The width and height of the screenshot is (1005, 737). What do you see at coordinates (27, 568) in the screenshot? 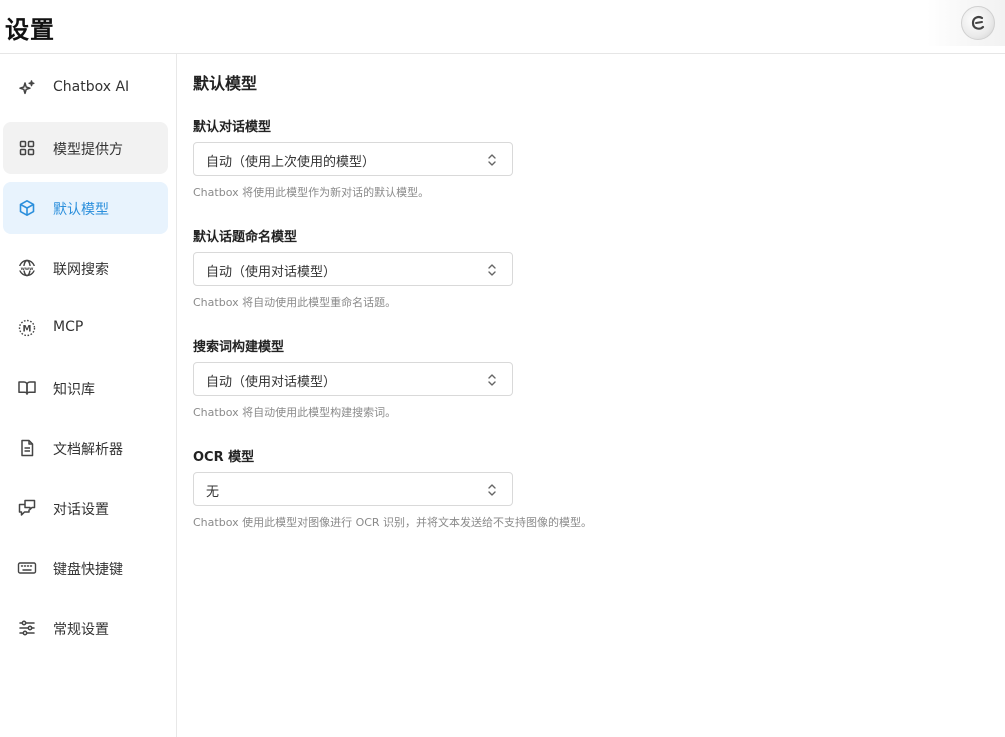
I see `keyboard-icon` at bounding box center [27, 568].